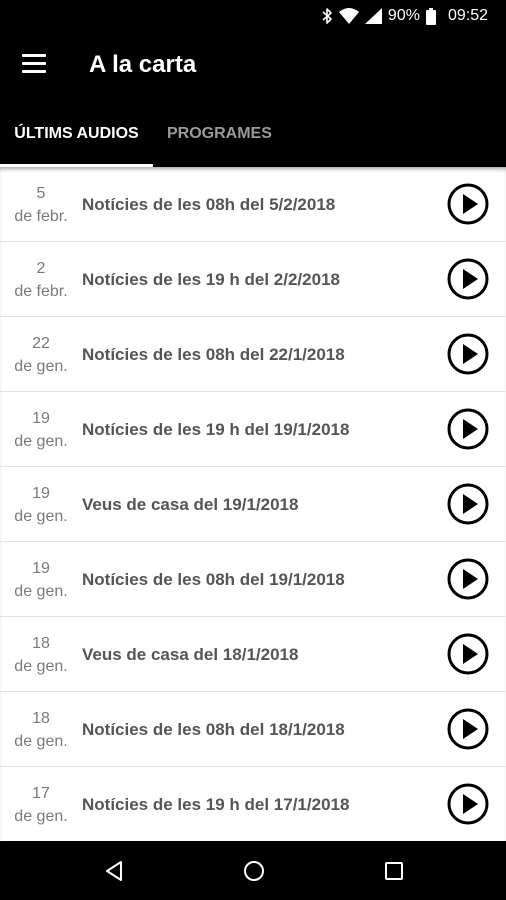 The width and height of the screenshot is (506, 900). What do you see at coordinates (373, 16) in the screenshot?
I see `signal-icon` at bounding box center [373, 16].